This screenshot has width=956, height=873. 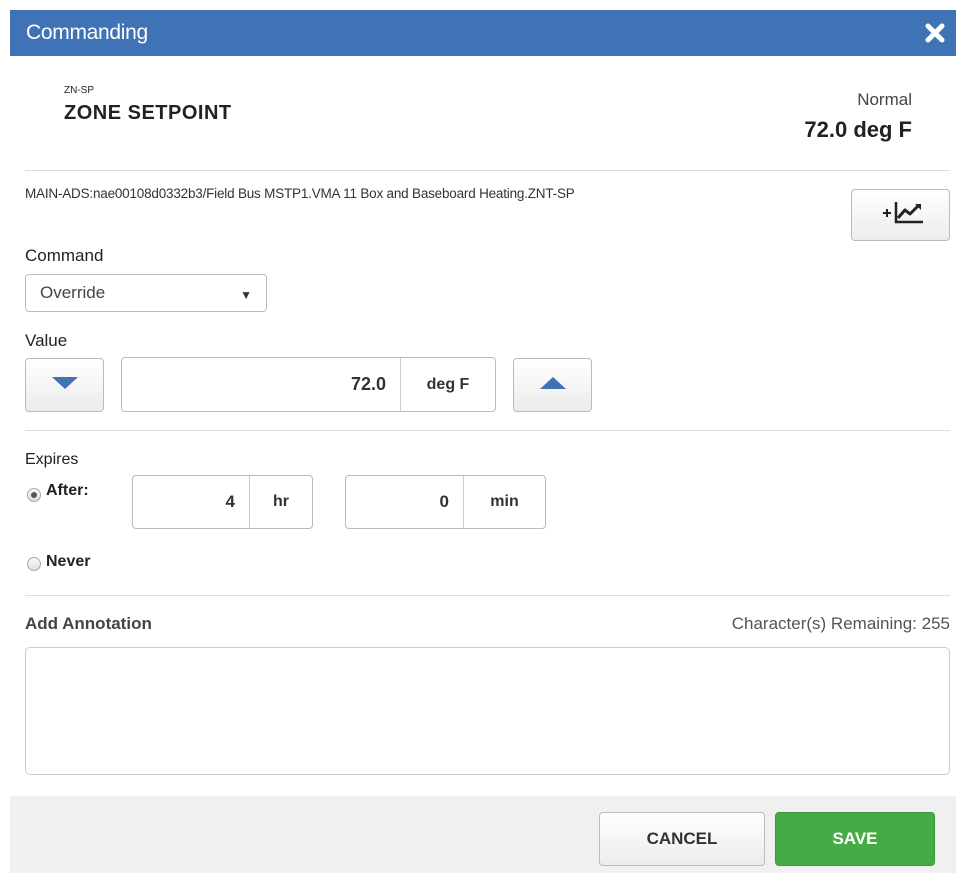 What do you see at coordinates (148, 113) in the screenshot?
I see `object-name: ZONE SETPOINT` at bounding box center [148, 113].